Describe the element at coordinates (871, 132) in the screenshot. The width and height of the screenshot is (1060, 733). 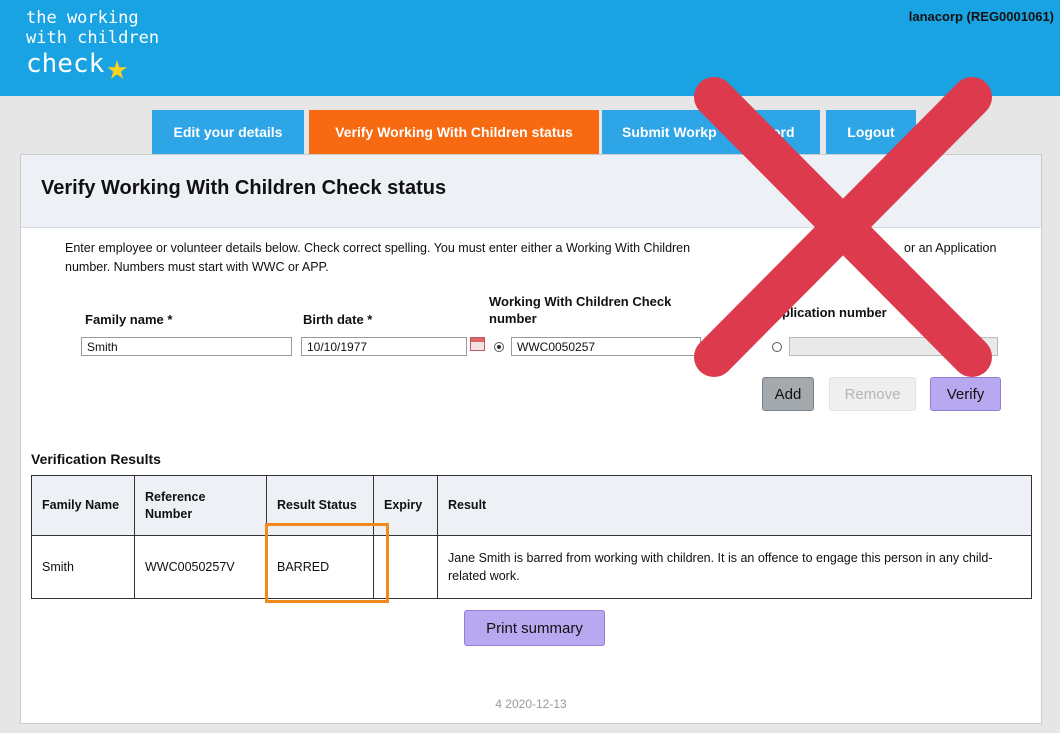
I see `tab-logout: Logout` at that location.